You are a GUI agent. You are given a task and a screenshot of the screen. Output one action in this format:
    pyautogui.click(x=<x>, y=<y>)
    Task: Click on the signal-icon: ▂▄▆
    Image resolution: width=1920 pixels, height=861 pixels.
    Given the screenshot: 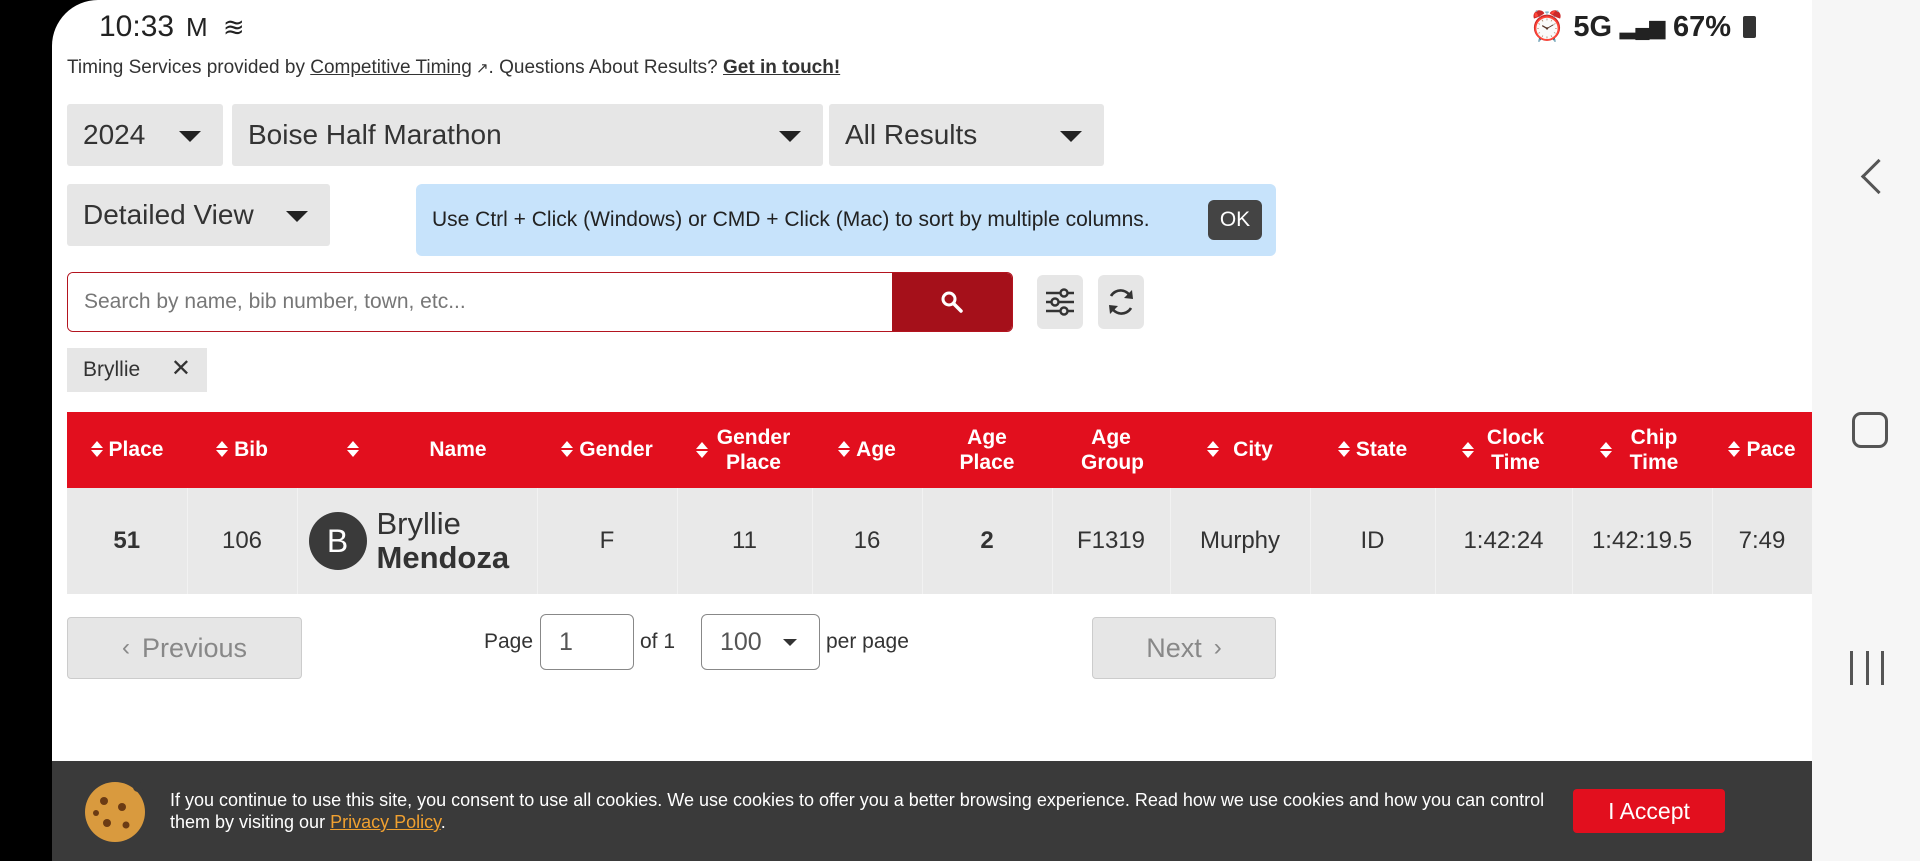 What is the action you would take?
    pyautogui.click(x=1642, y=27)
    